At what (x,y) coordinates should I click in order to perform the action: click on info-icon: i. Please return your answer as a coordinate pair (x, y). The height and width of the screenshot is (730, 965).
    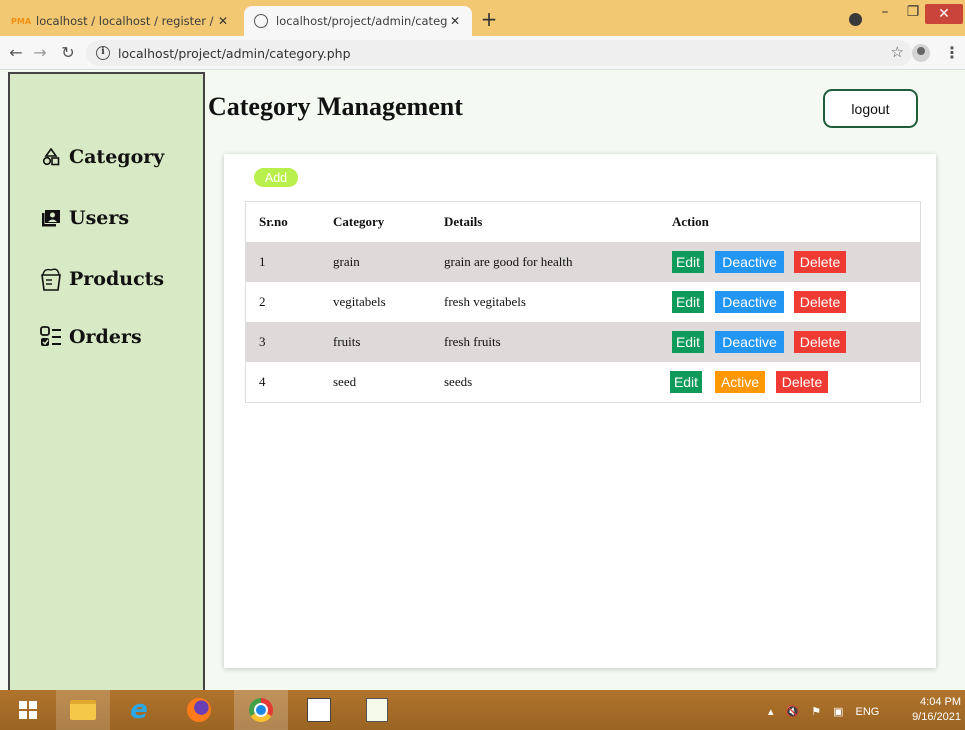
    Looking at the image, I should click on (103, 53).